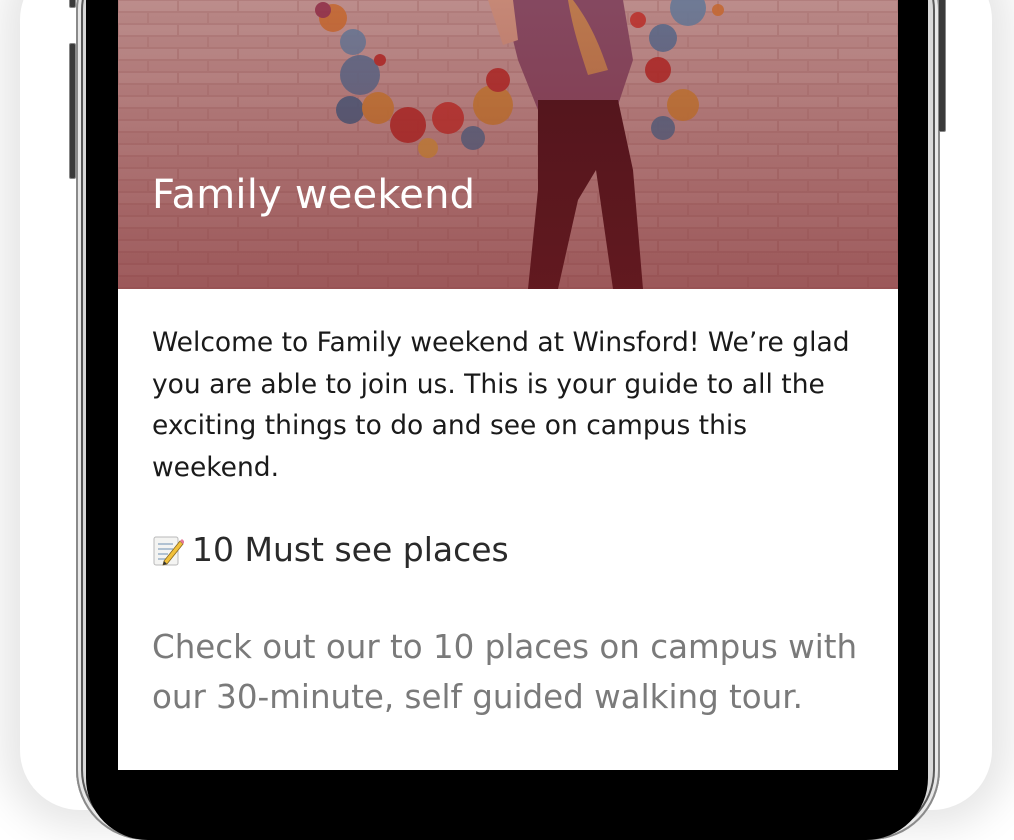 This screenshot has width=1014, height=840. Describe the element at coordinates (350, 549) in the screenshot. I see `section-heading: 10 Must see places` at that location.